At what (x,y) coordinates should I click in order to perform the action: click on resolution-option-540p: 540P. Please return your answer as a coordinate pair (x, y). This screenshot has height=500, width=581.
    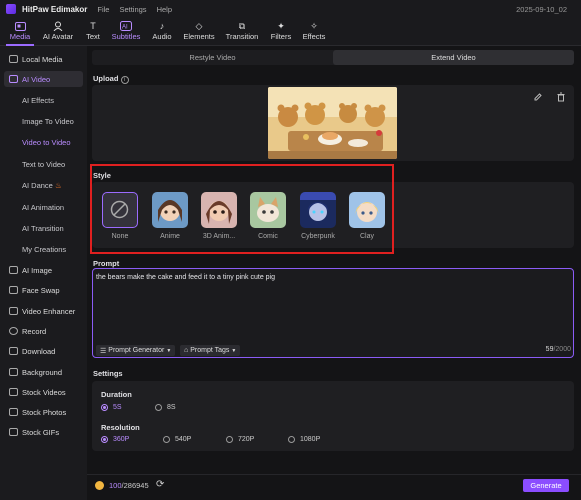
    Looking at the image, I should click on (177, 439).